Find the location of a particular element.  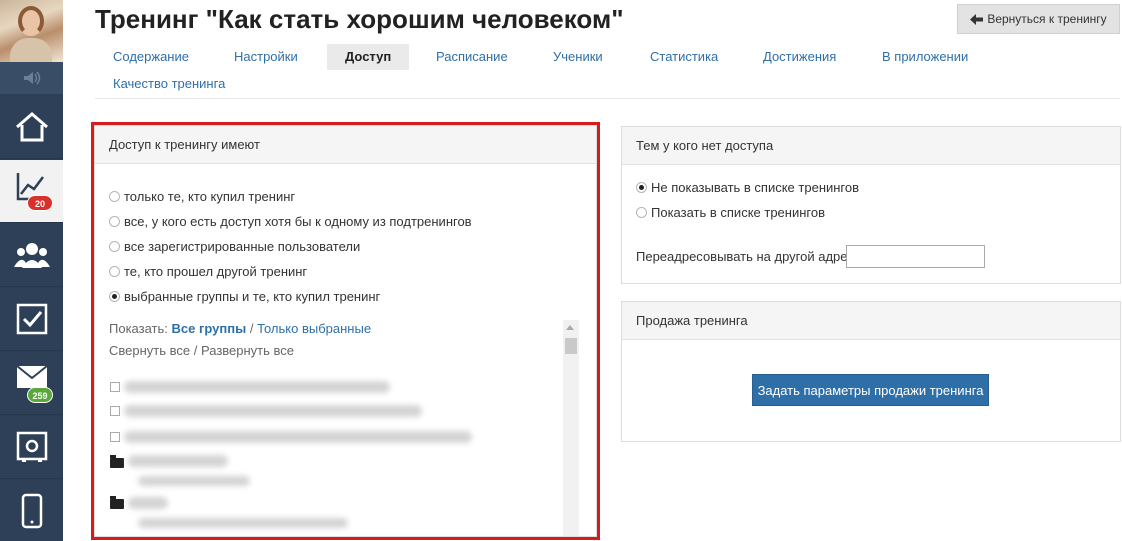

no-access-option-label: Показать в списке тренингов is located at coordinates (738, 212).